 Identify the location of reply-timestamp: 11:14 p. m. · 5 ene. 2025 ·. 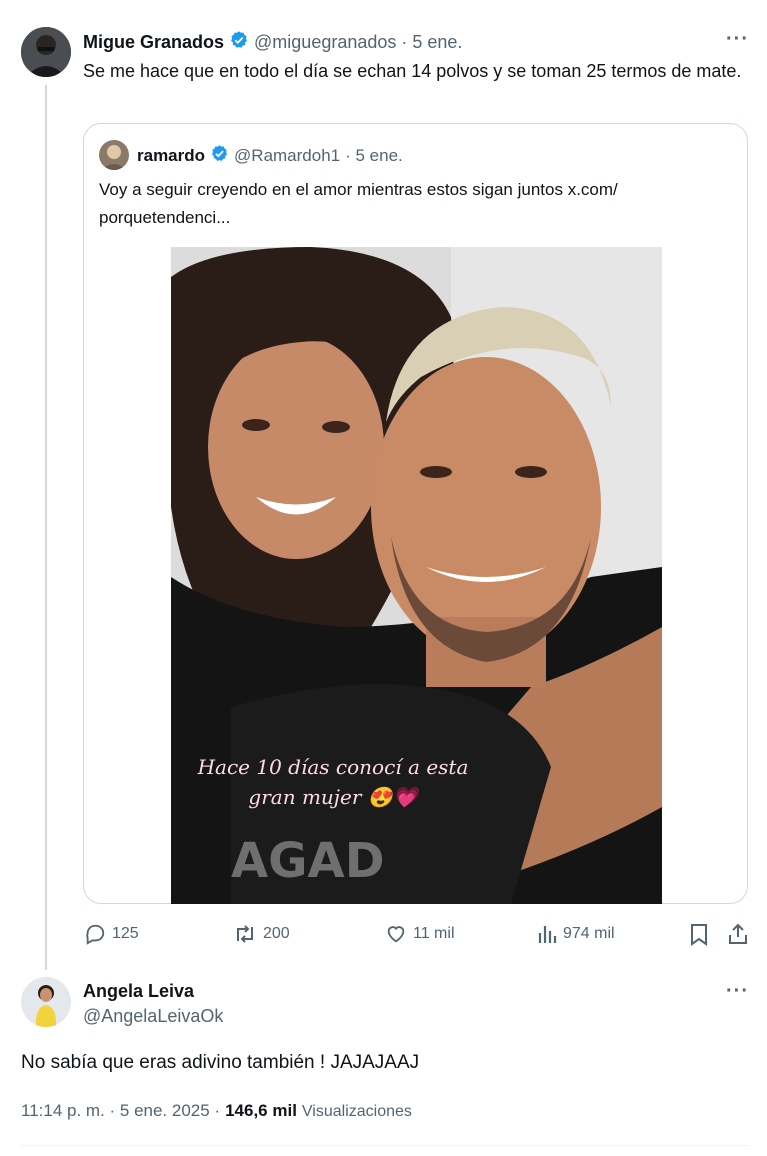
(120, 1111).